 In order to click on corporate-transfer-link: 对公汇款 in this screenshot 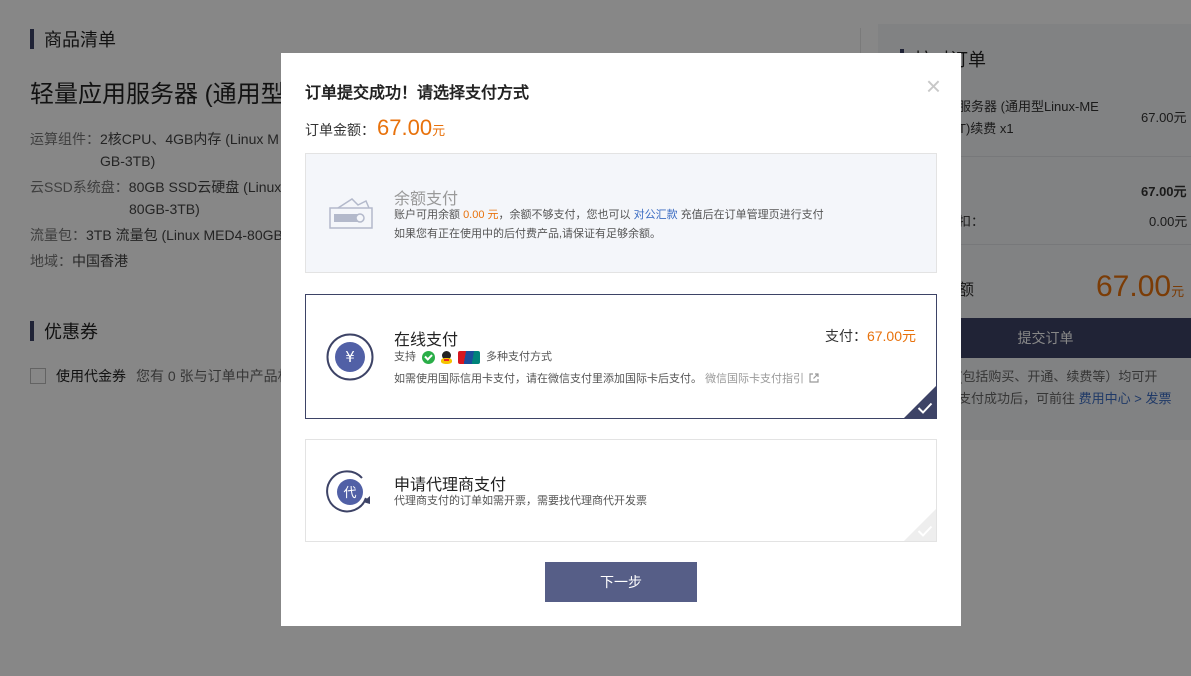, I will do `click(656, 215)`.